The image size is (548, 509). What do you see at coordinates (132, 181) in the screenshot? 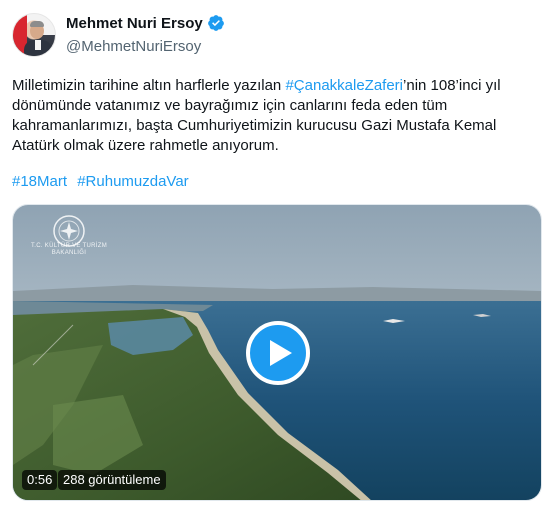
I see `hashtag-link: #RuhumuzdaVar` at bounding box center [132, 181].